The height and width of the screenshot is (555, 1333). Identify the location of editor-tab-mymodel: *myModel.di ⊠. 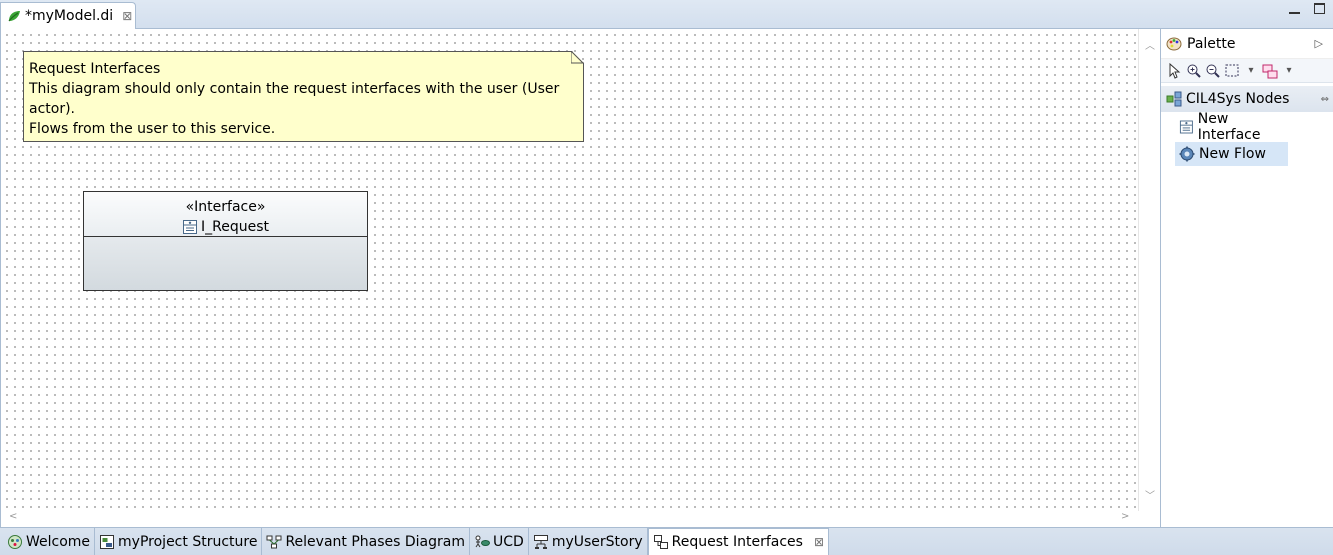
(68, 15).